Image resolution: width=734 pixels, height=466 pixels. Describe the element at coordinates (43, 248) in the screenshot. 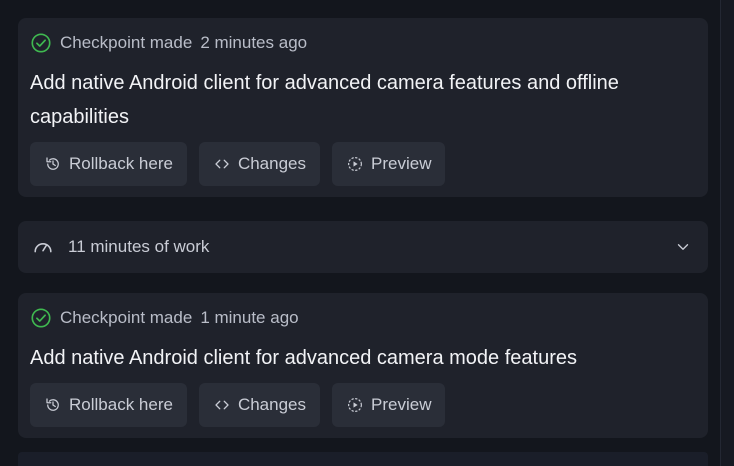

I see `speedometer-icon` at that location.